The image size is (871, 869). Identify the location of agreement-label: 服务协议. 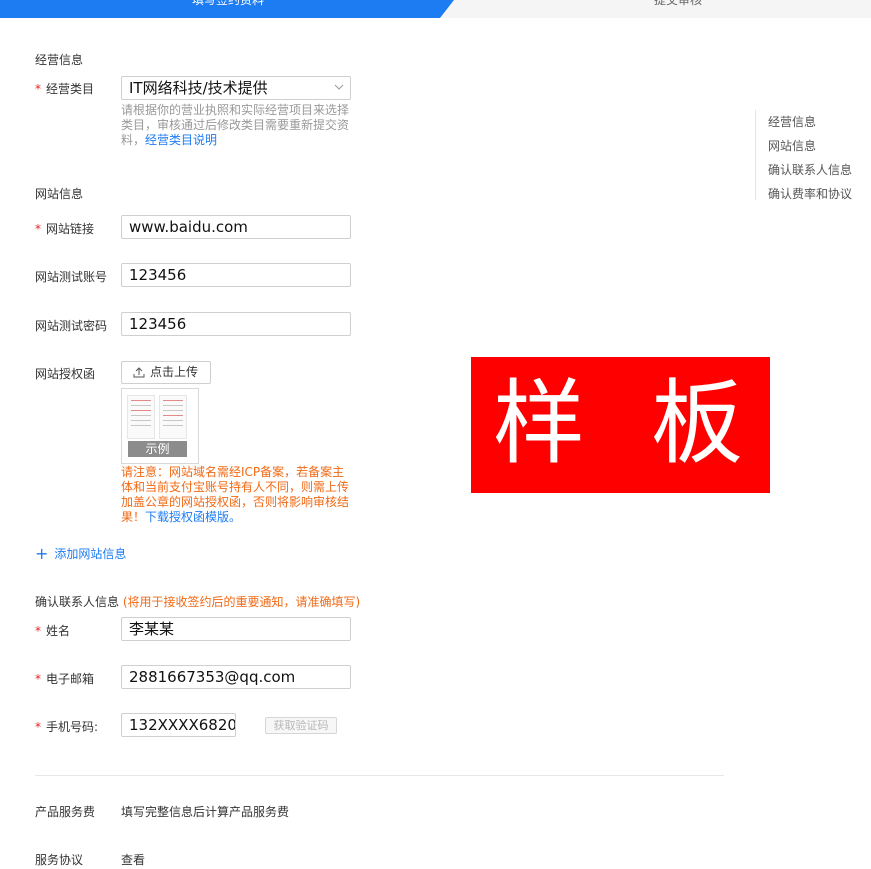
(59, 860).